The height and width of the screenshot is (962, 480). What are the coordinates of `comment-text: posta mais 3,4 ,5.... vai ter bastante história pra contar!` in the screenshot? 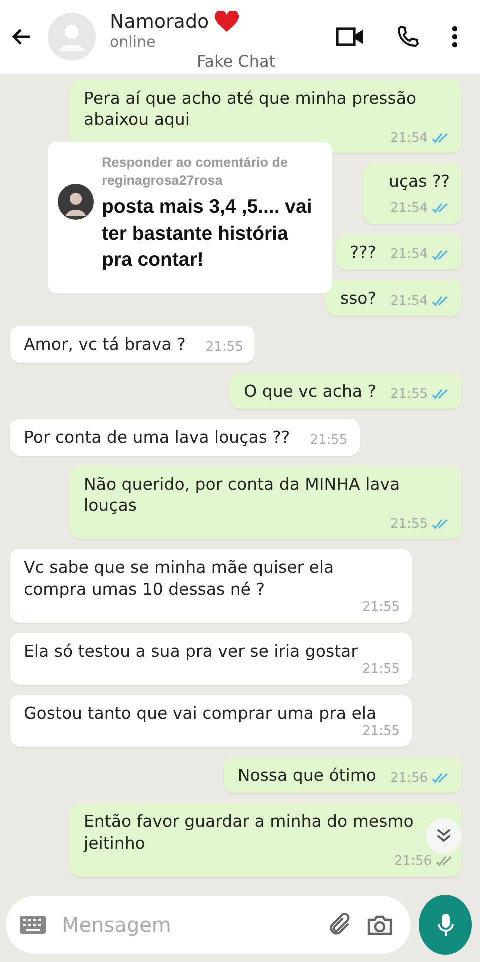 It's located at (208, 234).